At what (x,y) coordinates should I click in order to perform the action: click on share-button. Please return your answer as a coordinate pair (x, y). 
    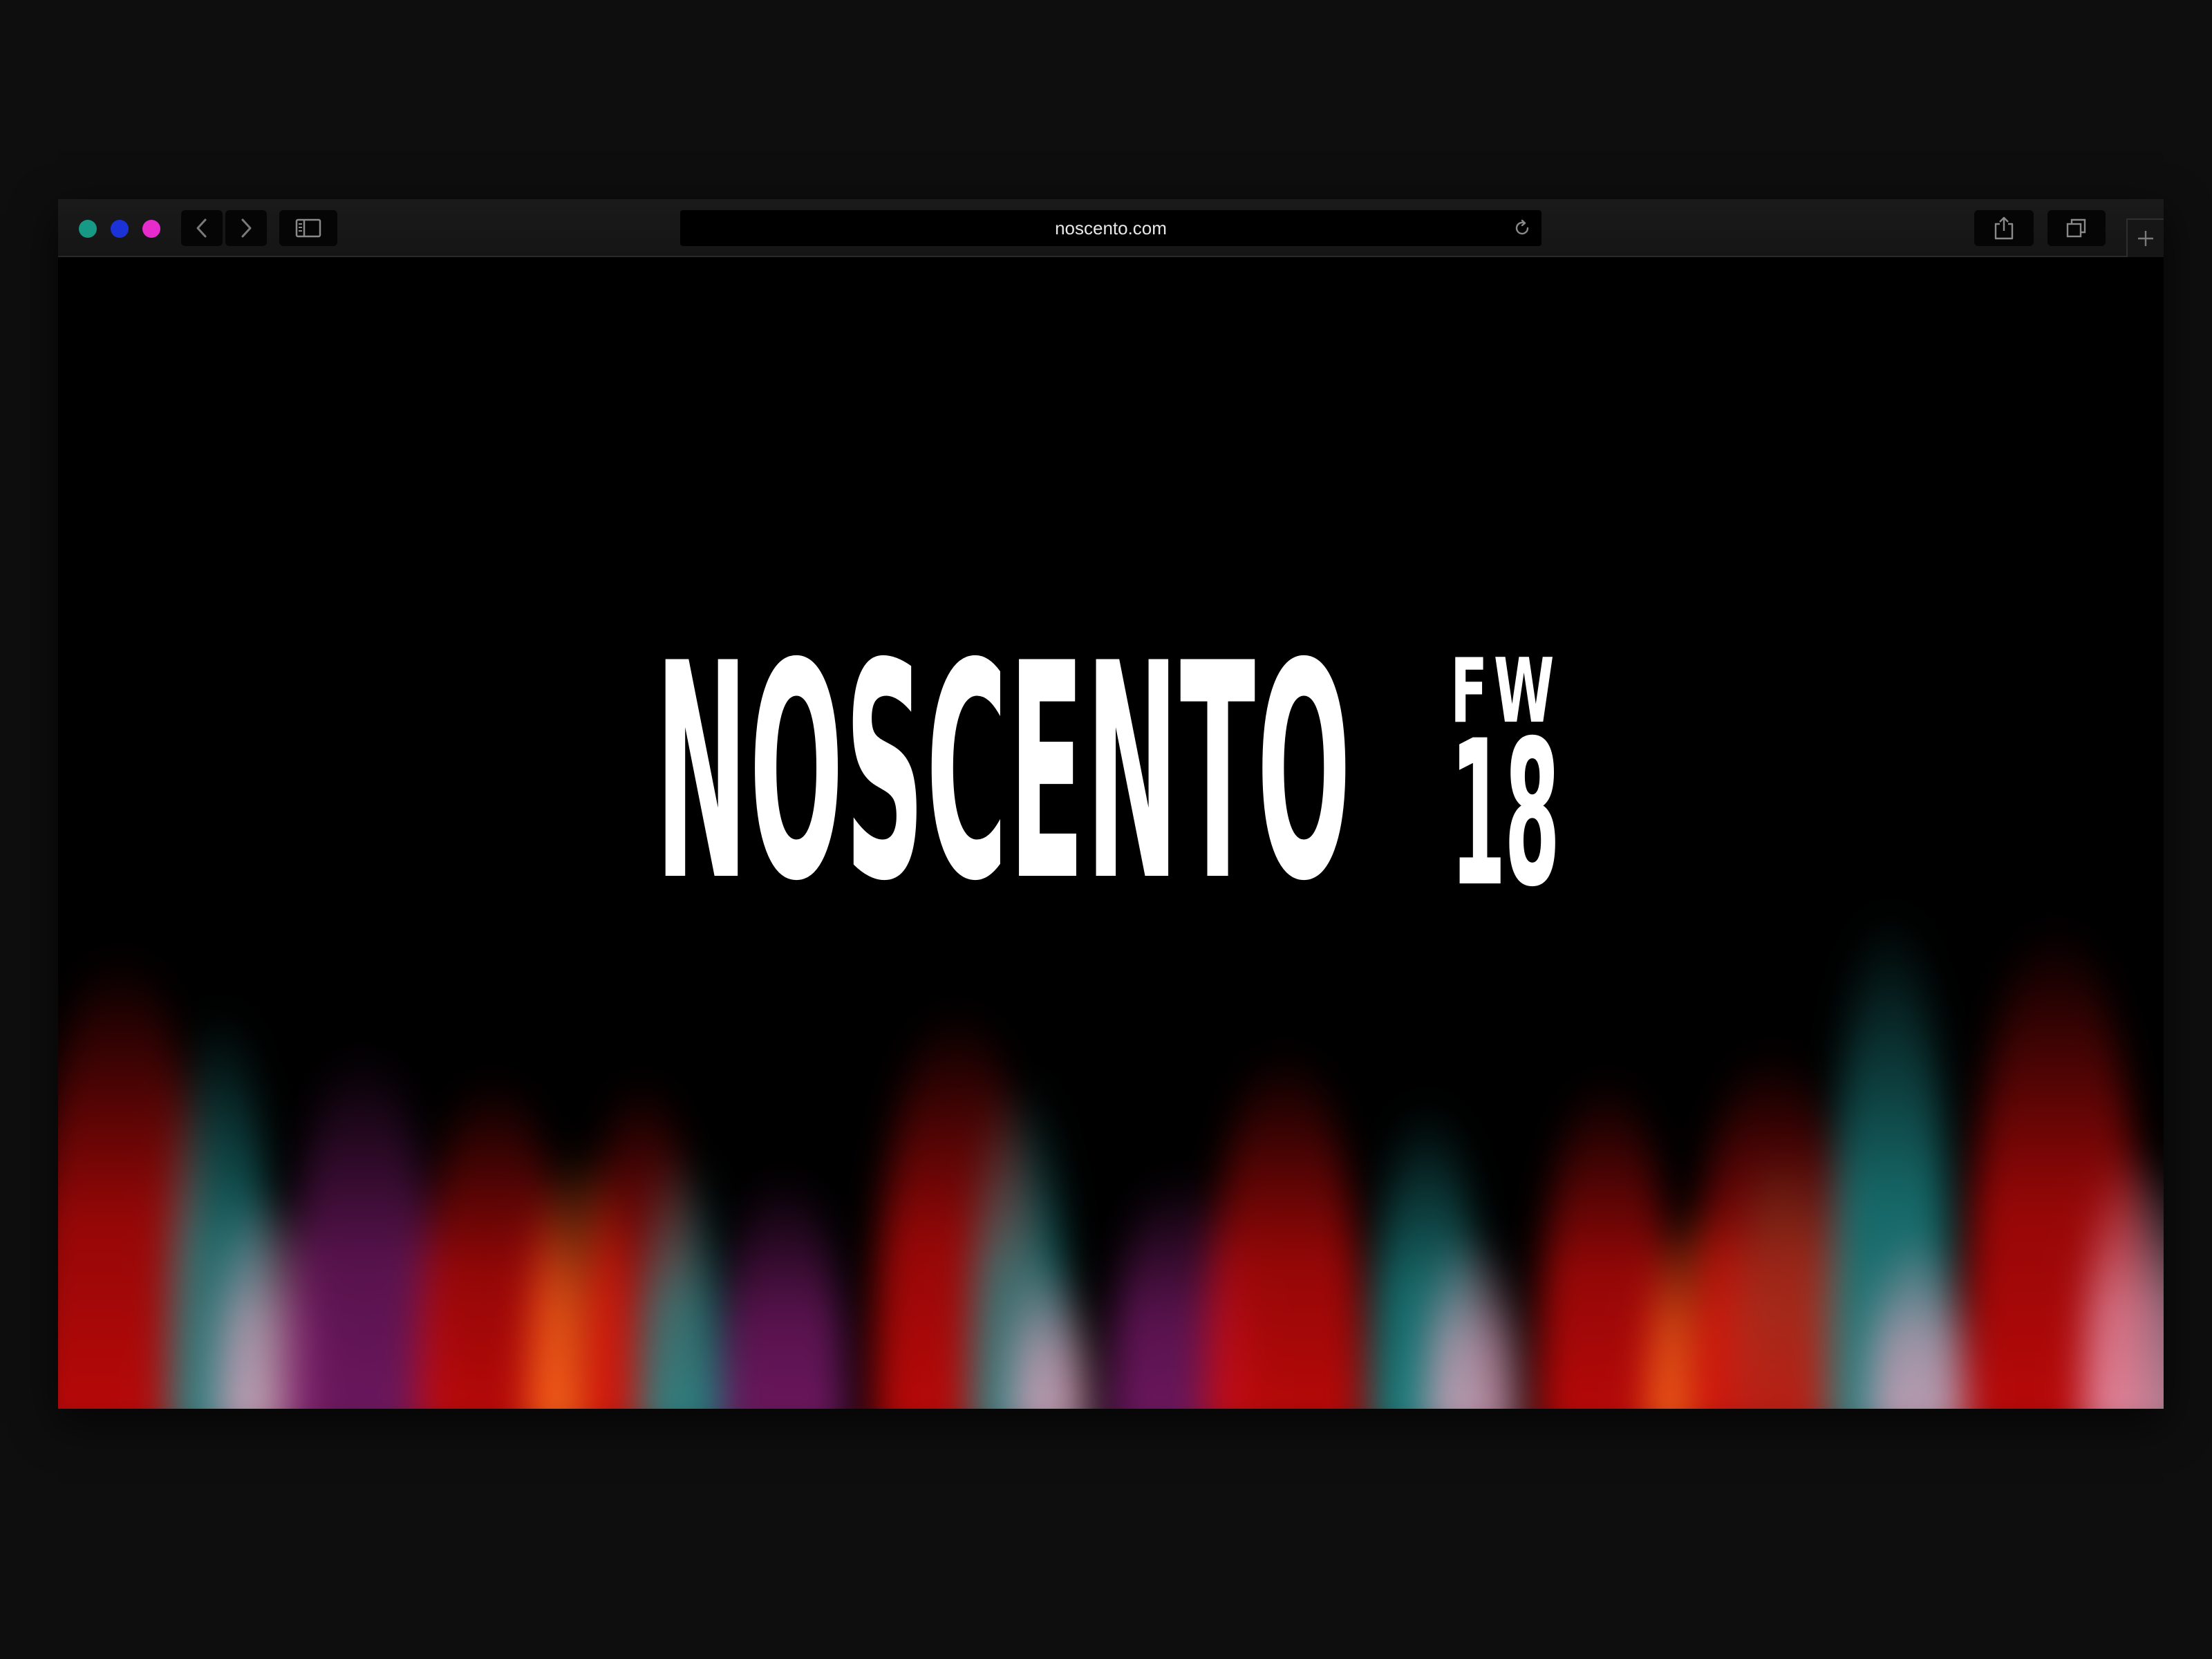
    Looking at the image, I should click on (2004, 228).